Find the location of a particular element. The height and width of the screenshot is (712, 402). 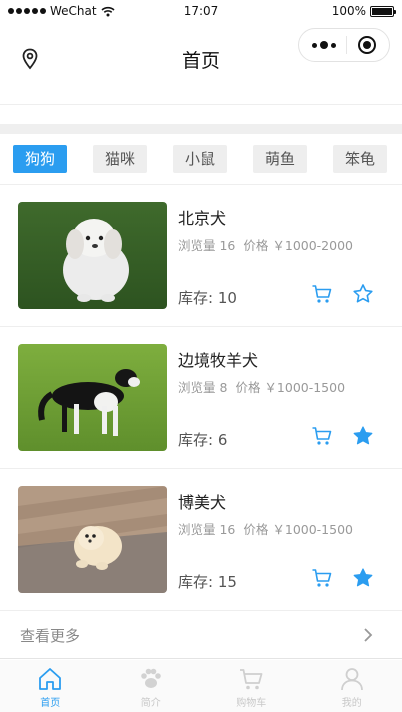

chevron-right-icon is located at coordinates (368, 635).